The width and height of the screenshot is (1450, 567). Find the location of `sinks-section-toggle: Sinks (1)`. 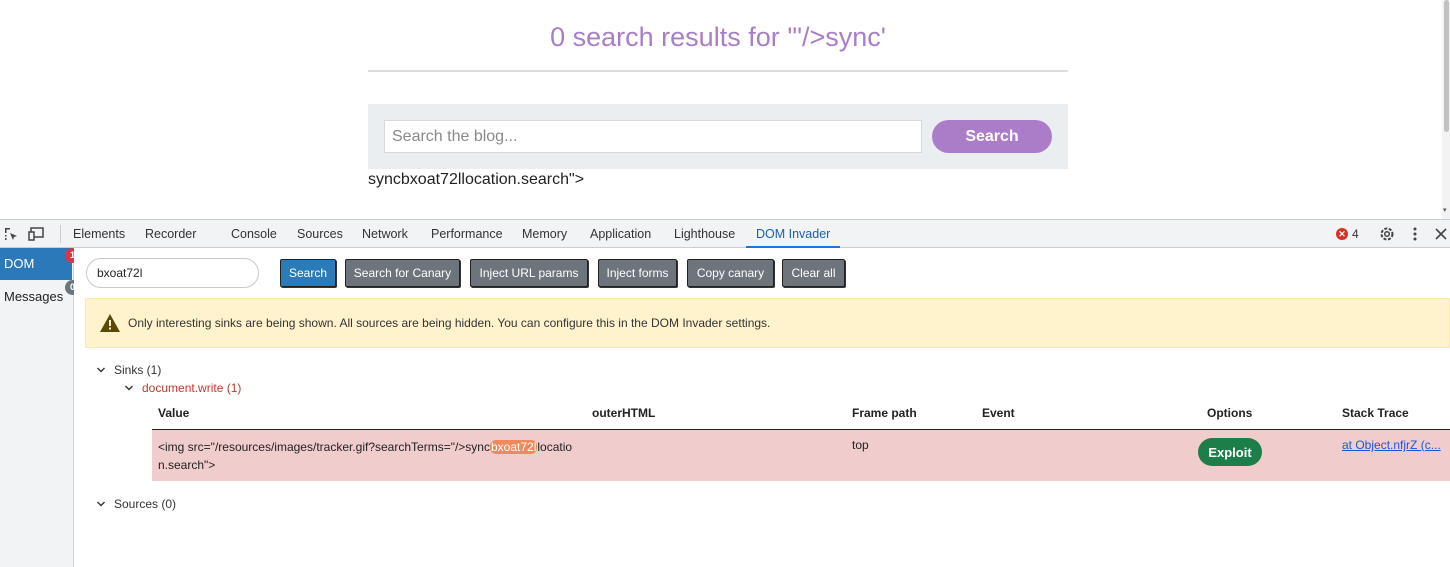

sinks-section-toggle: Sinks (1) is located at coordinates (128, 370).